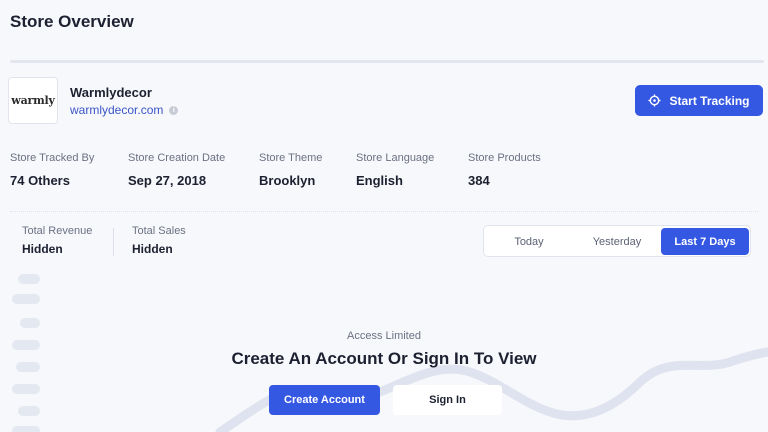 The width and height of the screenshot is (768, 432). I want to click on stat-value: 384, so click(479, 180).